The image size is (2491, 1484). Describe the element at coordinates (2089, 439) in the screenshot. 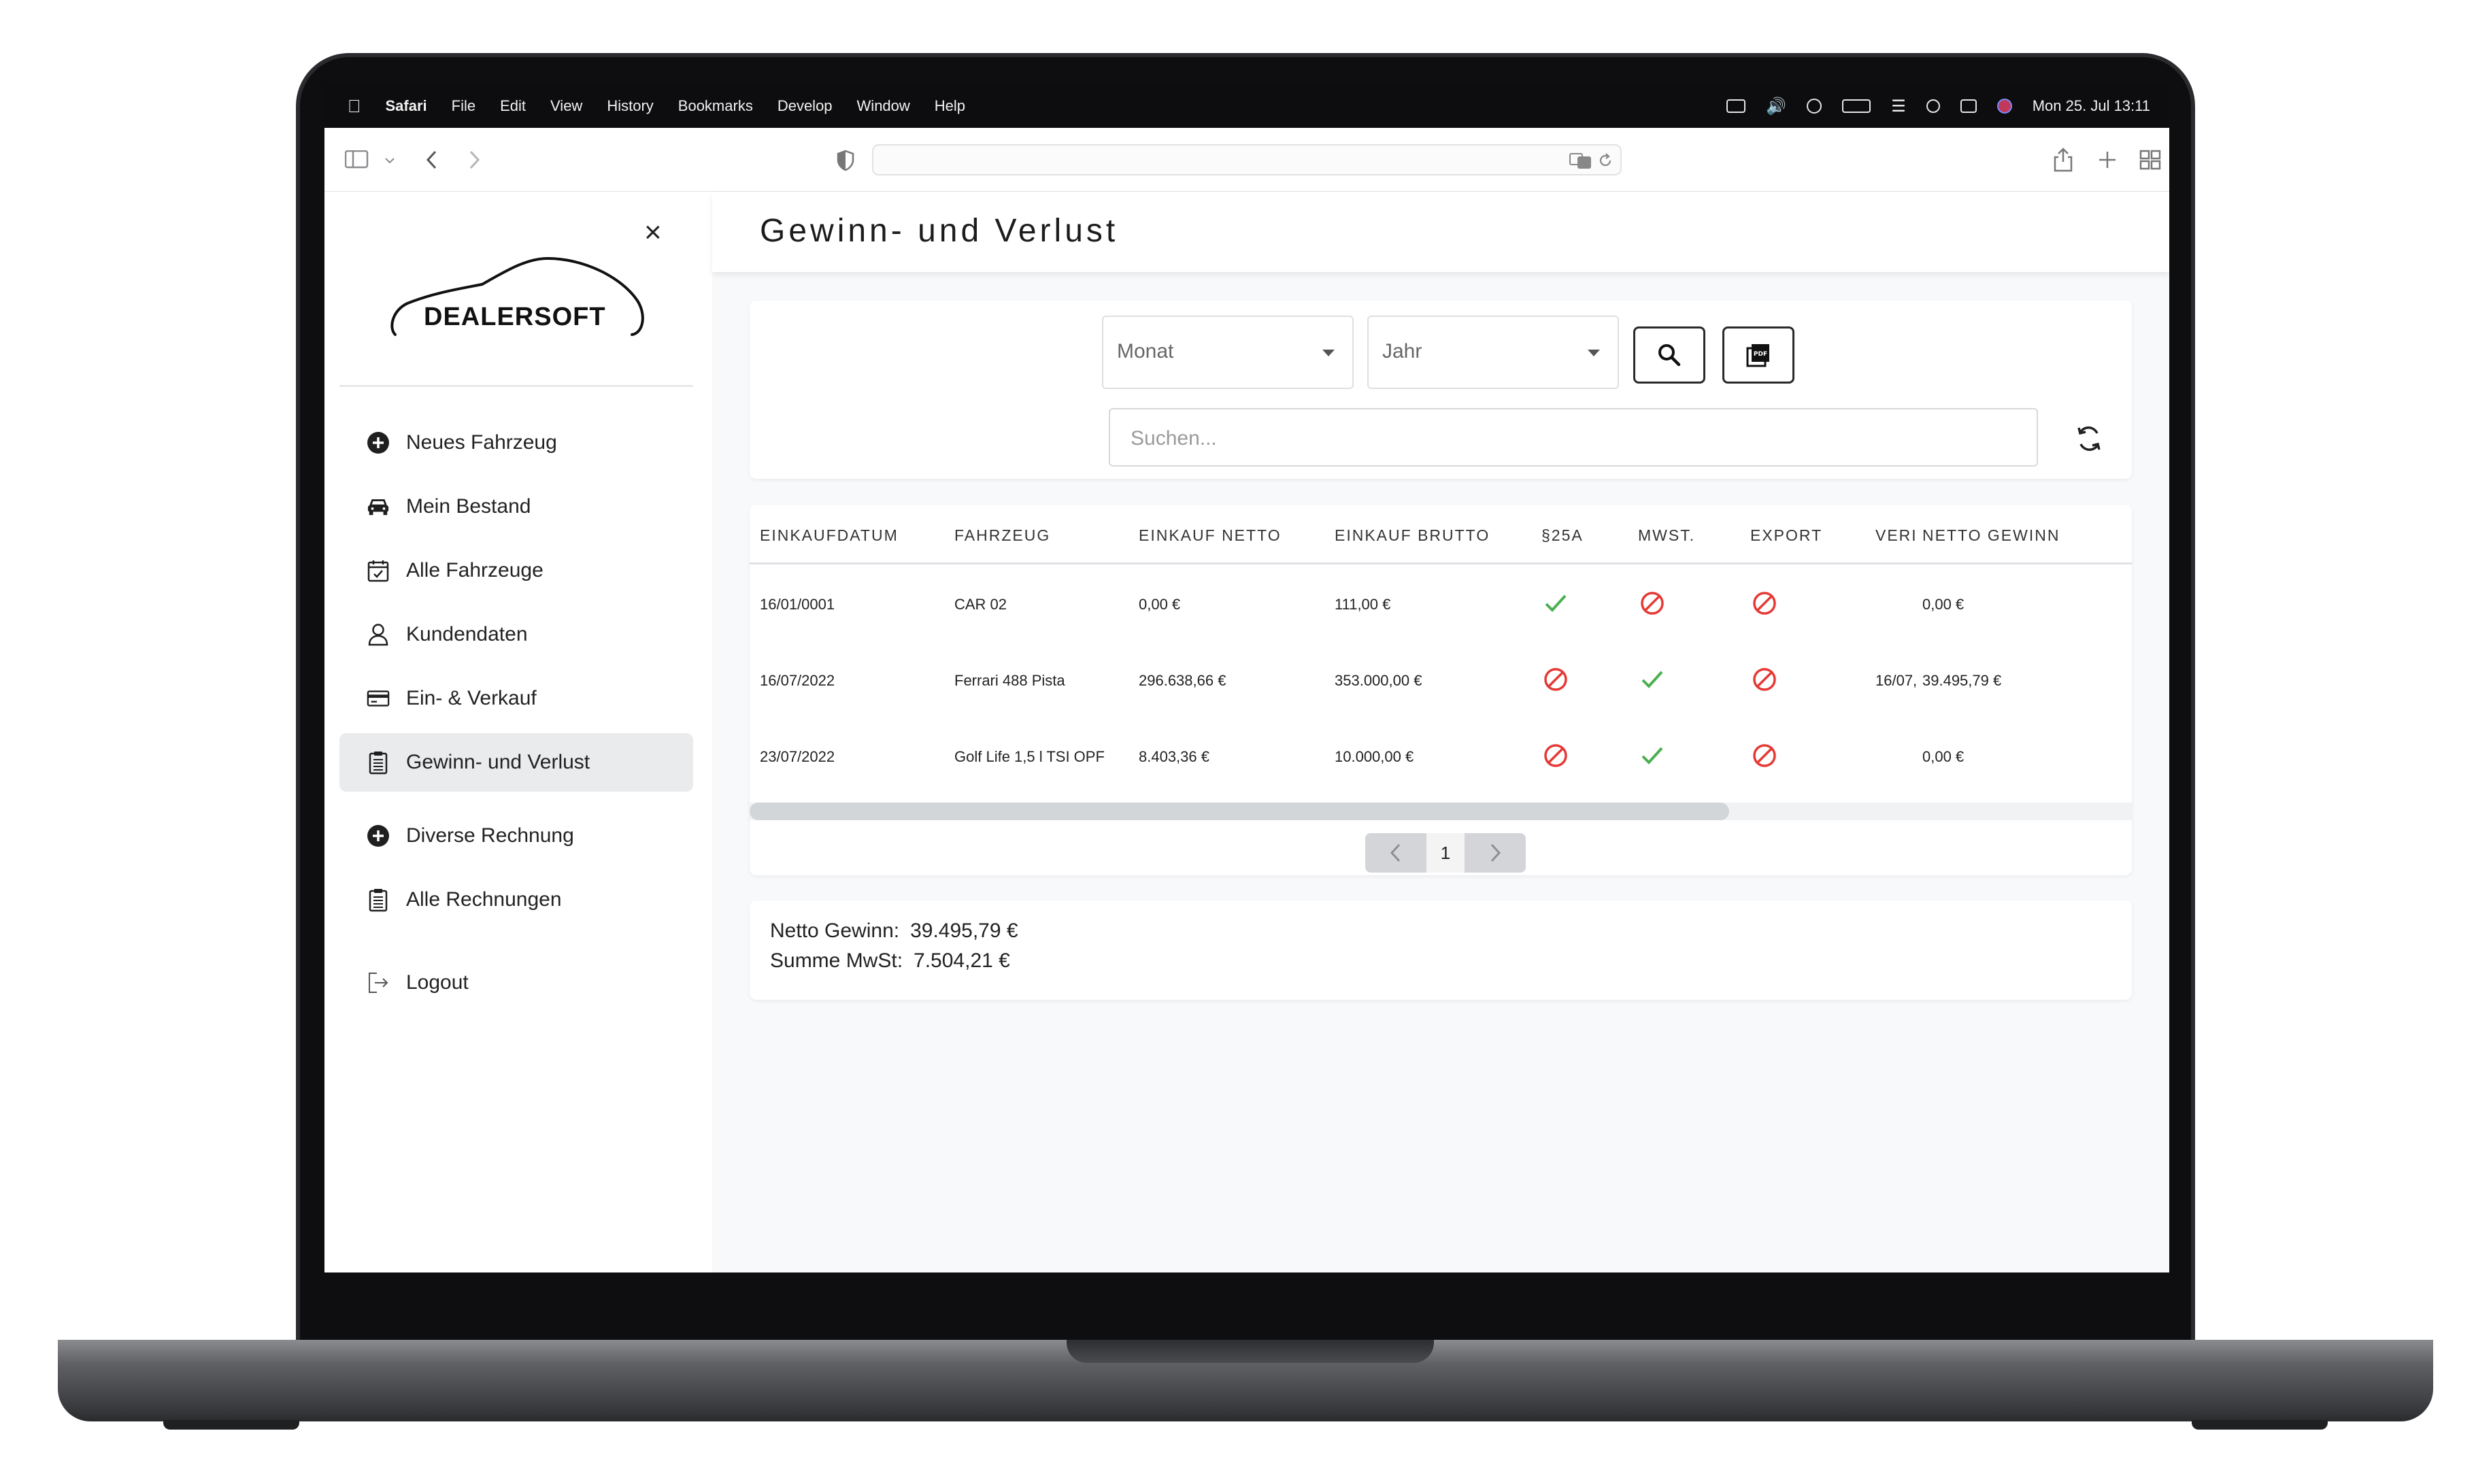

I see `refresh-icon` at that location.